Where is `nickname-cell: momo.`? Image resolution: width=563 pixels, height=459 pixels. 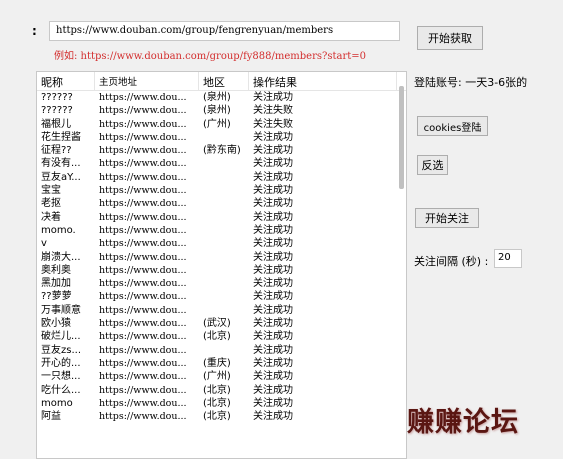 nickname-cell: momo. is located at coordinates (58, 230).